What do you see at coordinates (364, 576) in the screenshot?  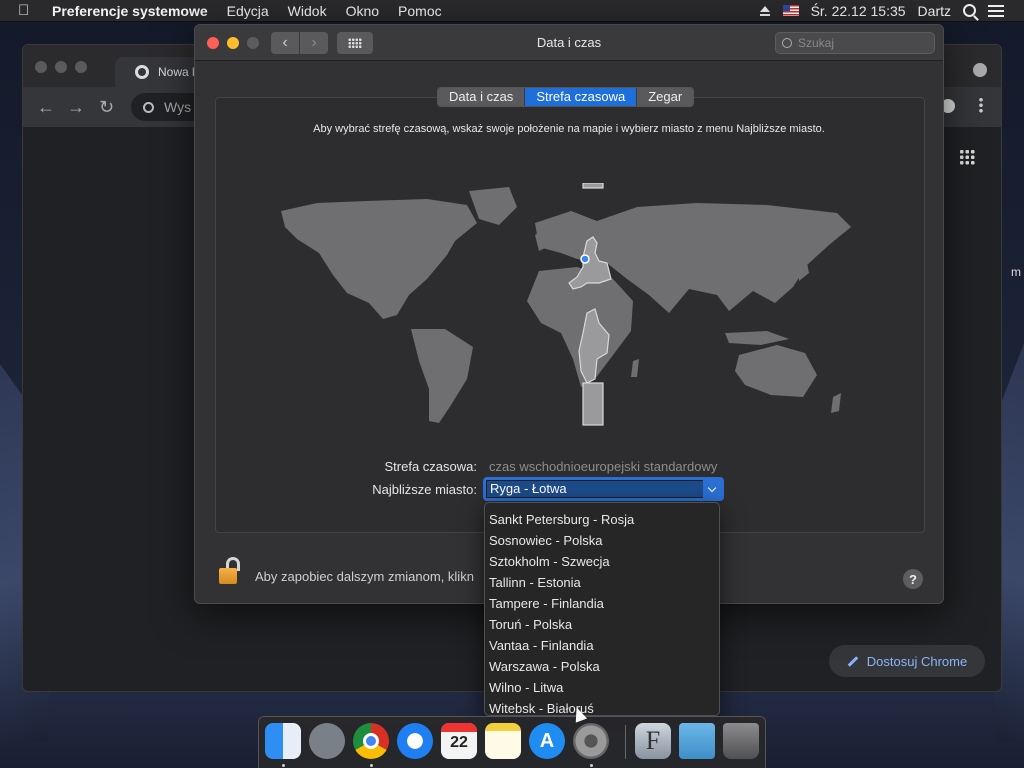 I see `lock-hint-text: Aby zapobiec dalszym zmianom, klikn` at bounding box center [364, 576].